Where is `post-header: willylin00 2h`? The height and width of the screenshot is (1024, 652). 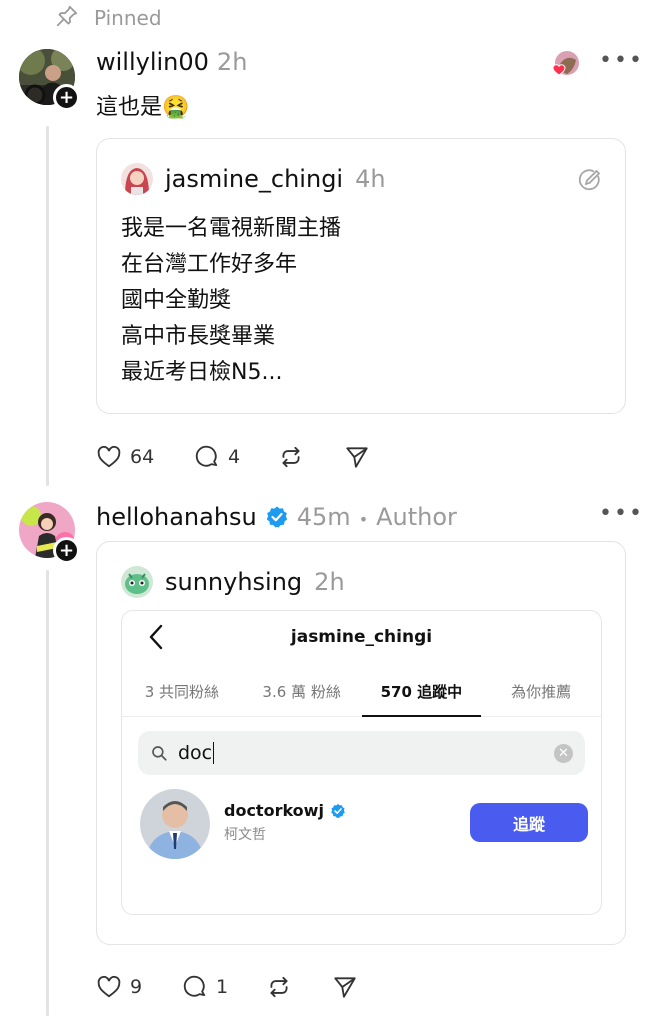 post-header: willylin00 2h is located at coordinates (171, 62).